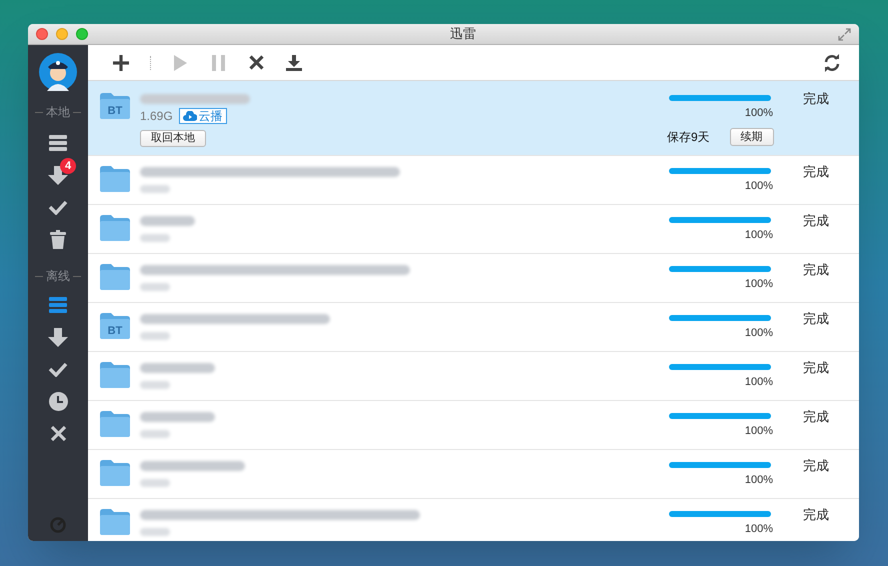  I want to click on task-row: BT 1.69G 云播 取回本地 100% 完成 保存9天 续期, so click(473, 118).